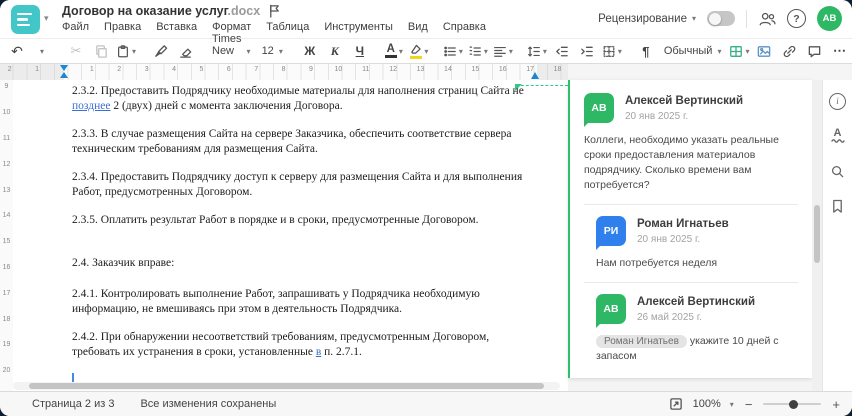 This screenshot has width=852, height=416. What do you see at coordinates (749, 404) in the screenshot?
I see `zoom-out-button: −` at bounding box center [749, 404].